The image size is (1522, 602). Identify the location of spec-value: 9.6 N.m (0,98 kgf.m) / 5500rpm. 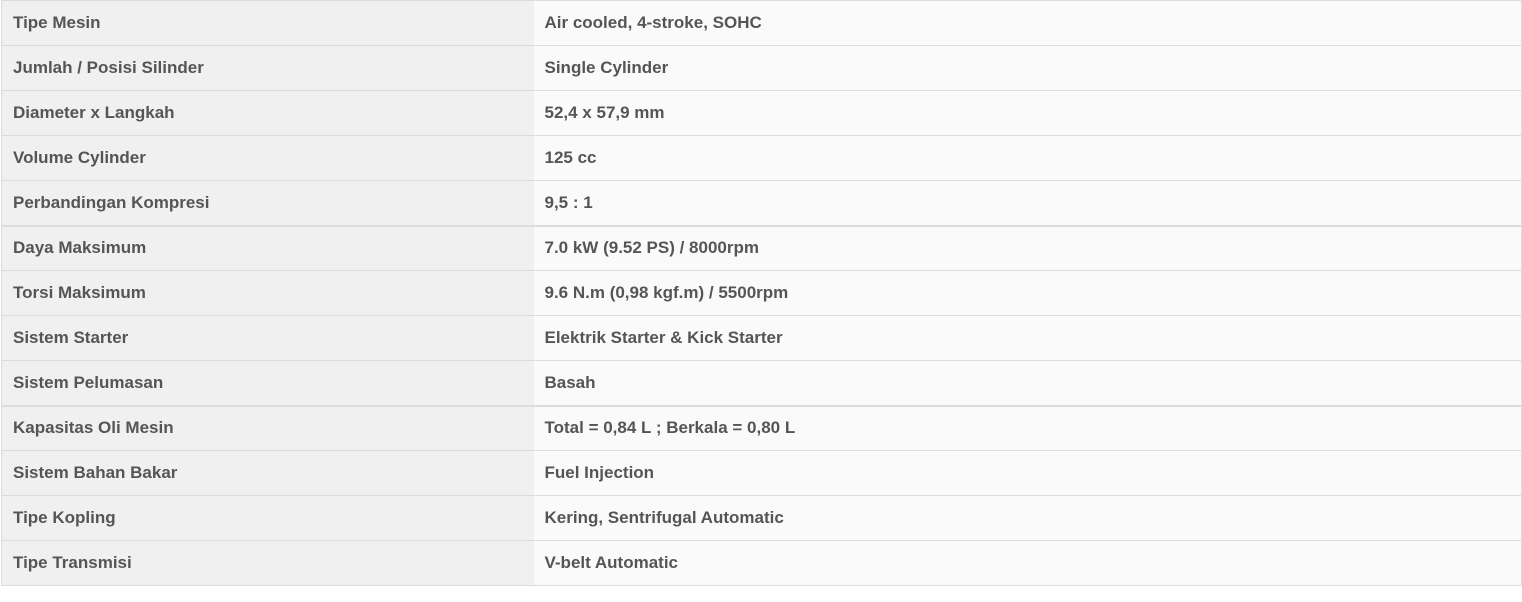
(1027, 293).